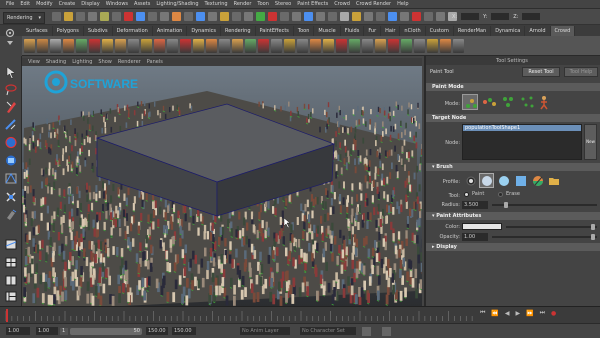  Describe the element at coordinates (470, 16) in the screenshot. I see `x-field` at that location.